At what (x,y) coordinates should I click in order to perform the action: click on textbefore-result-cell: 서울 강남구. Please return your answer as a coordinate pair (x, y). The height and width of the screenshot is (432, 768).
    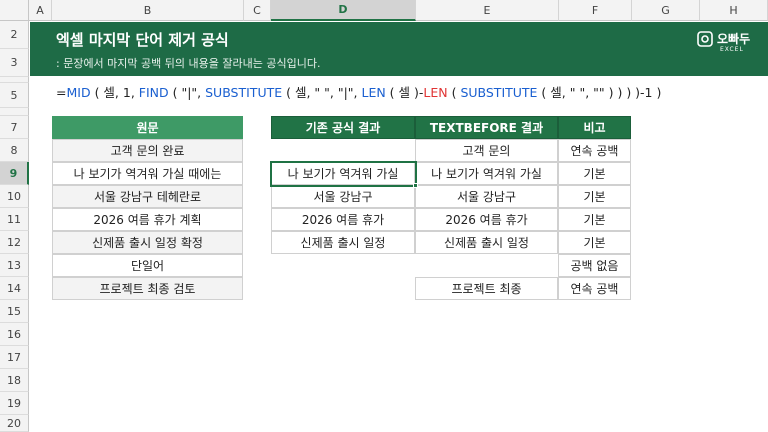
    Looking at the image, I should click on (486, 196).